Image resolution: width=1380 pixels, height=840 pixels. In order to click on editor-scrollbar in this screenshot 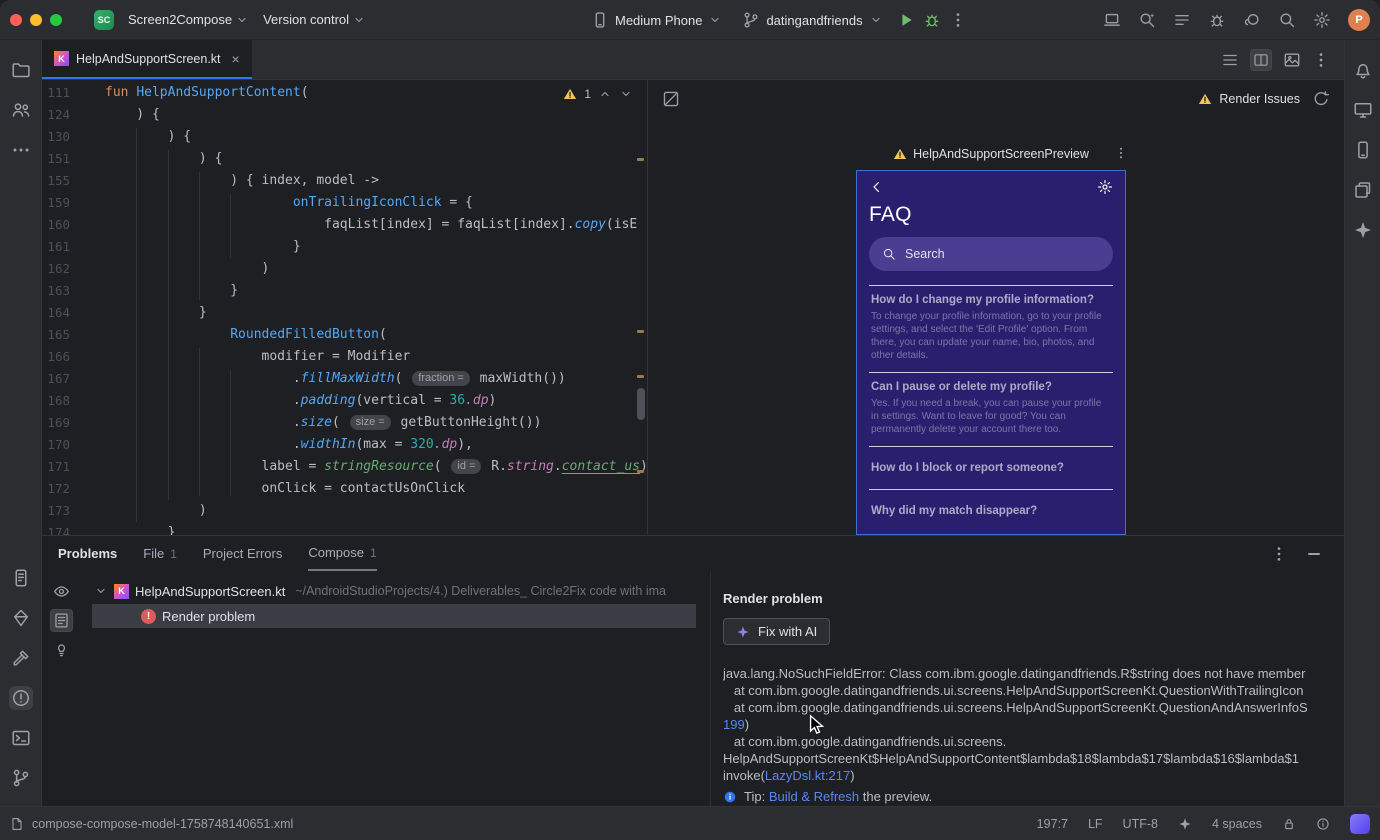, I will do `click(641, 404)`.